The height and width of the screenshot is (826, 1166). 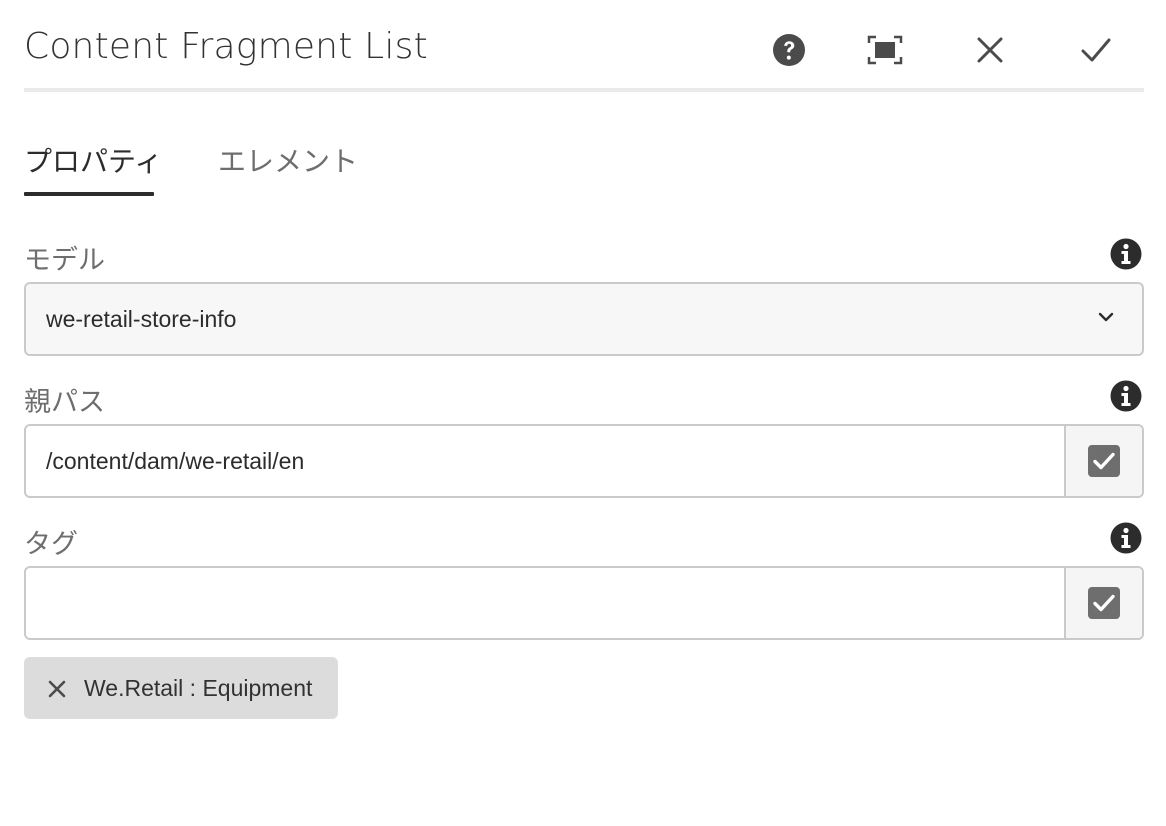 I want to click on cancel-button, so click(x=990, y=50).